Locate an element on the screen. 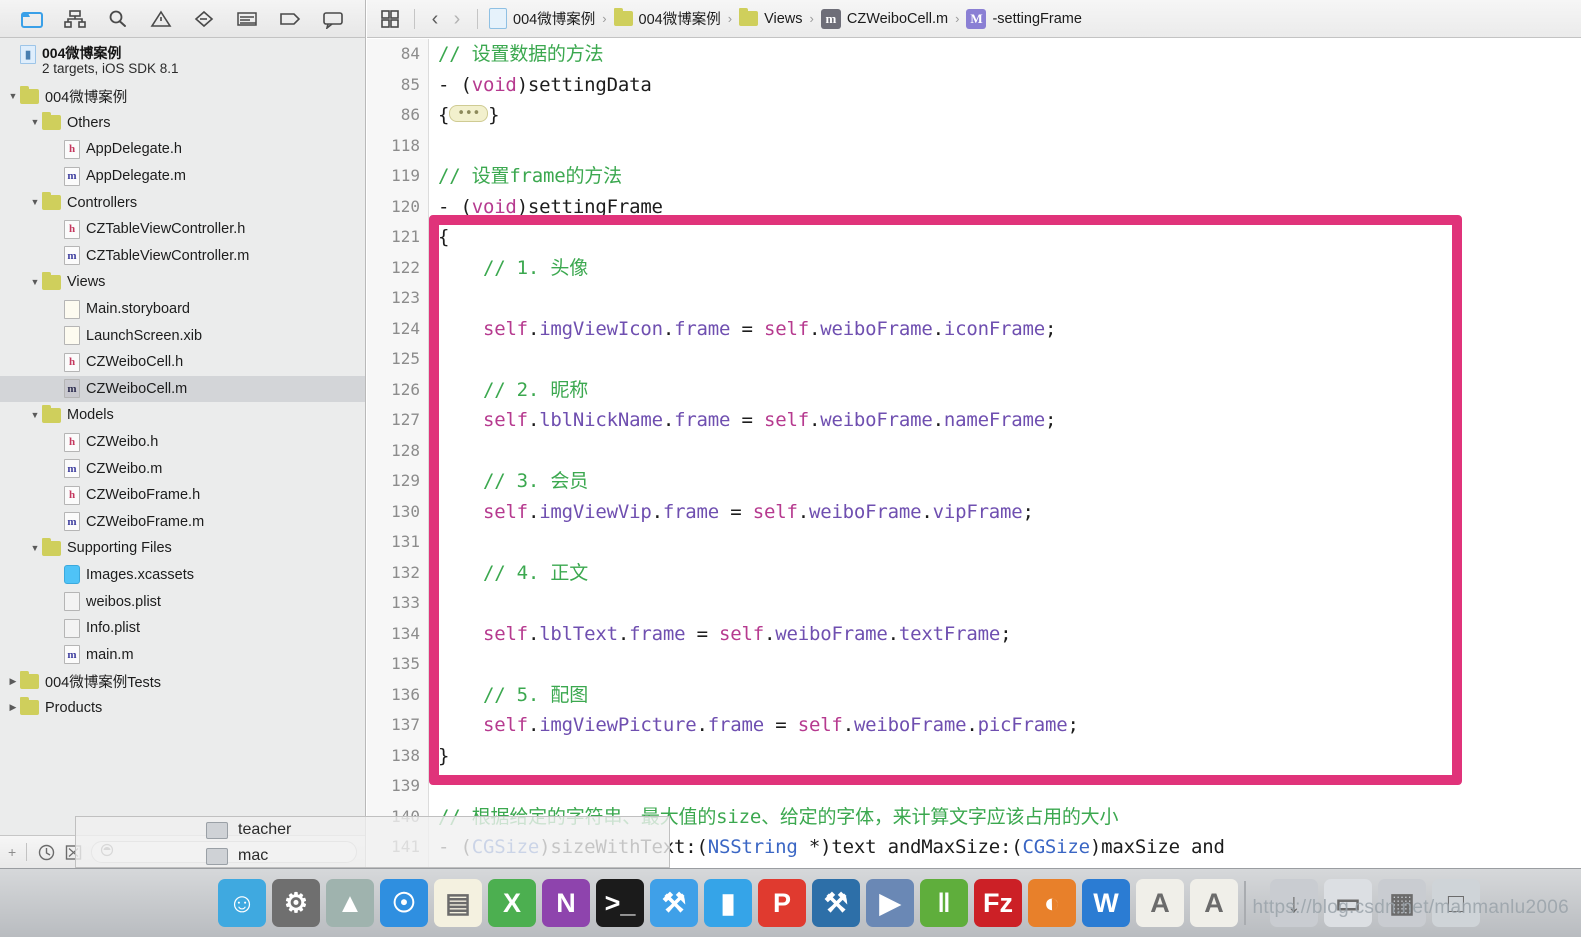  tree-row: m CZWeiboFrame.m is located at coordinates (182, 522).